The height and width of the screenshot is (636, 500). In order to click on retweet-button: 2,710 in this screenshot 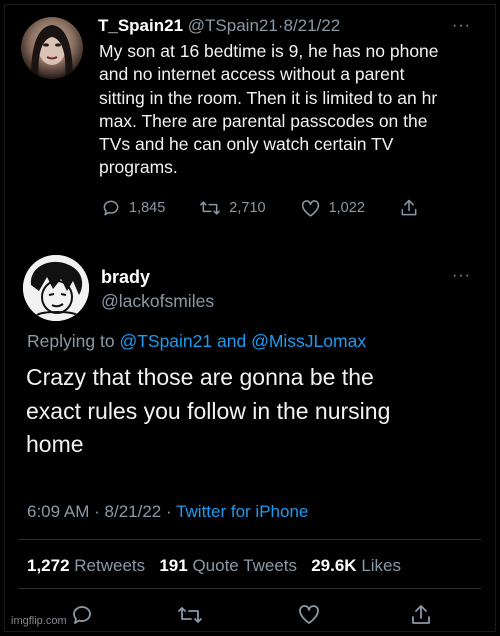, I will do `click(232, 208)`.